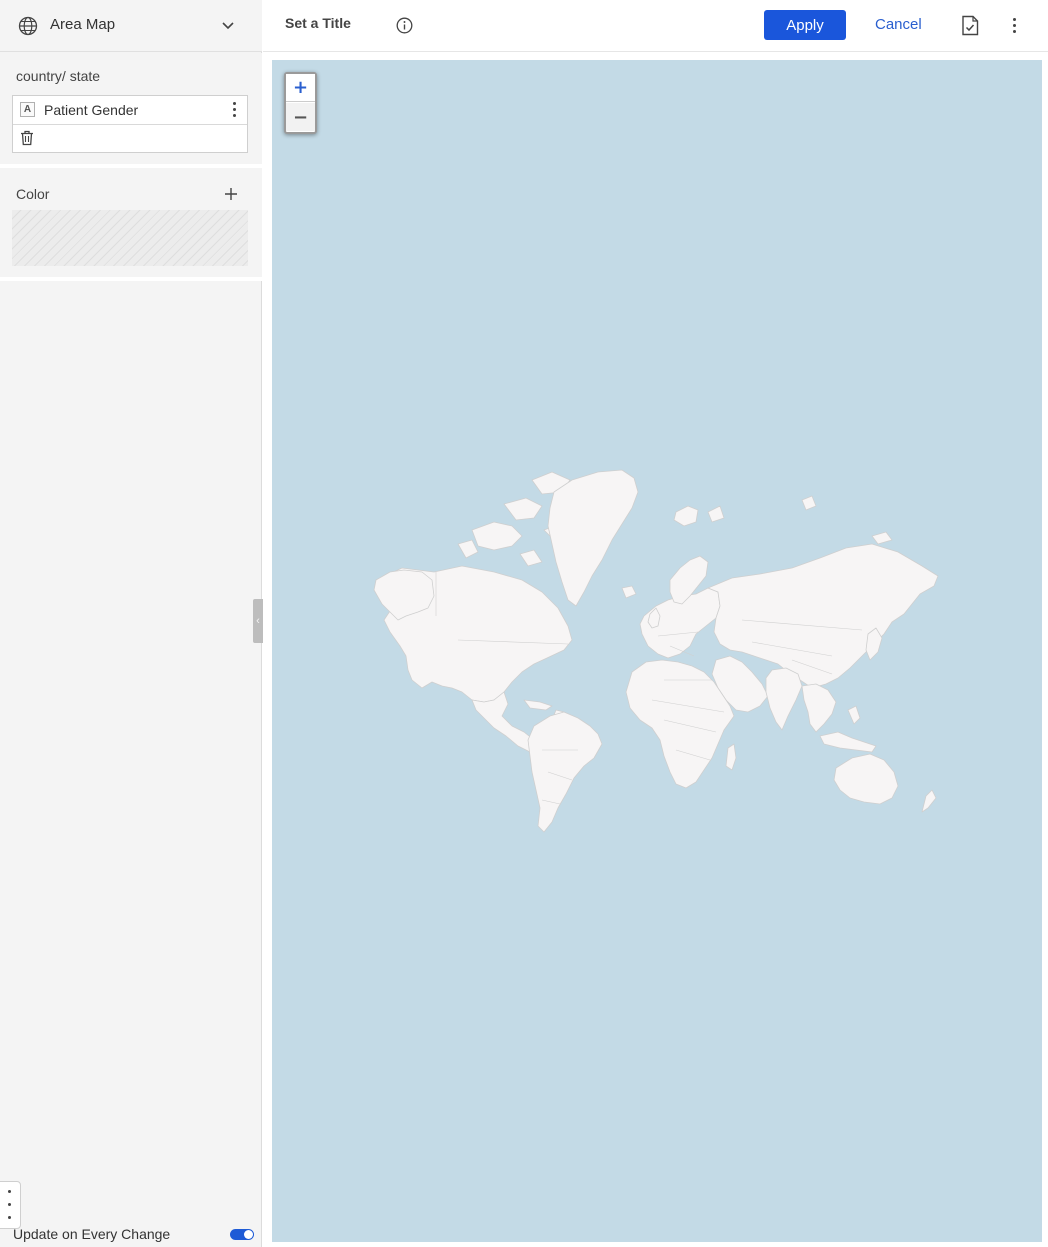 The image size is (1048, 1247). I want to click on section-divider, so click(131, 279).